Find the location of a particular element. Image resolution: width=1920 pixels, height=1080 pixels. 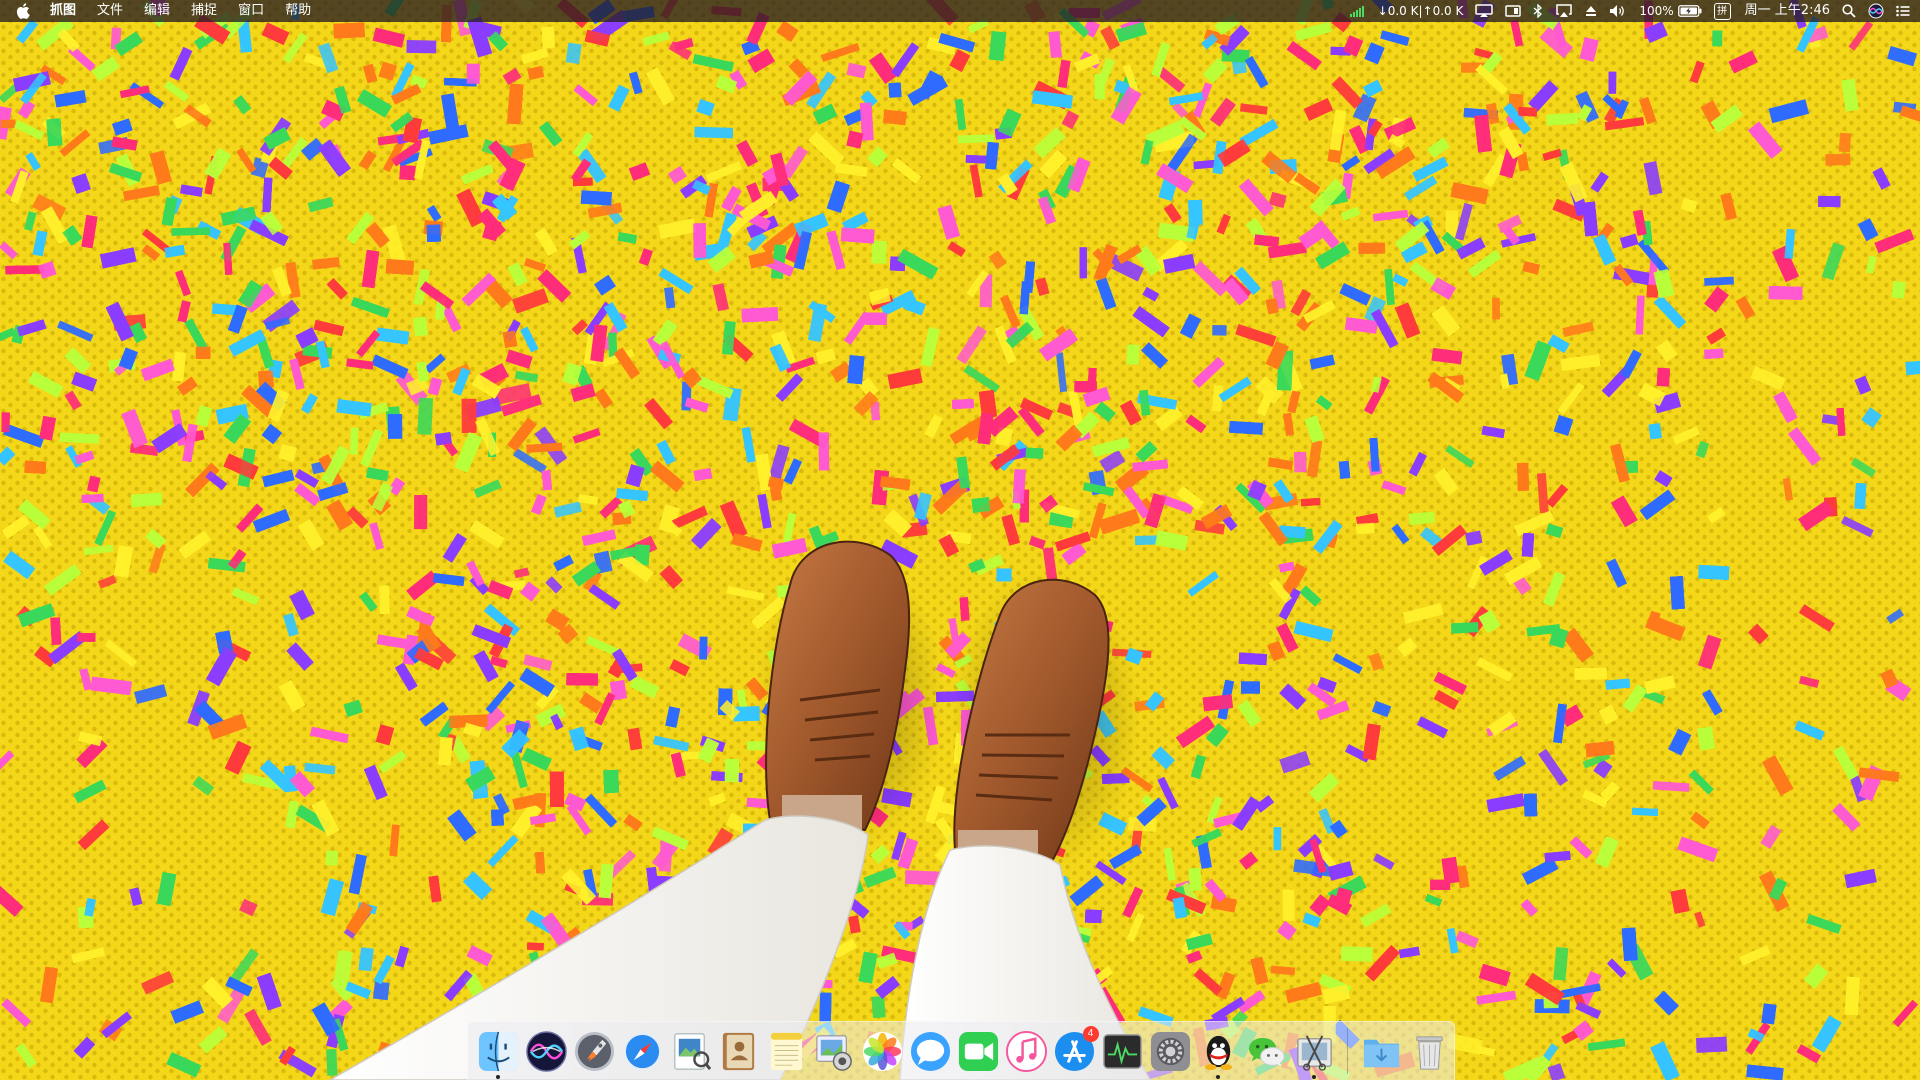

menu-edit: 编辑 is located at coordinates (157, 11).